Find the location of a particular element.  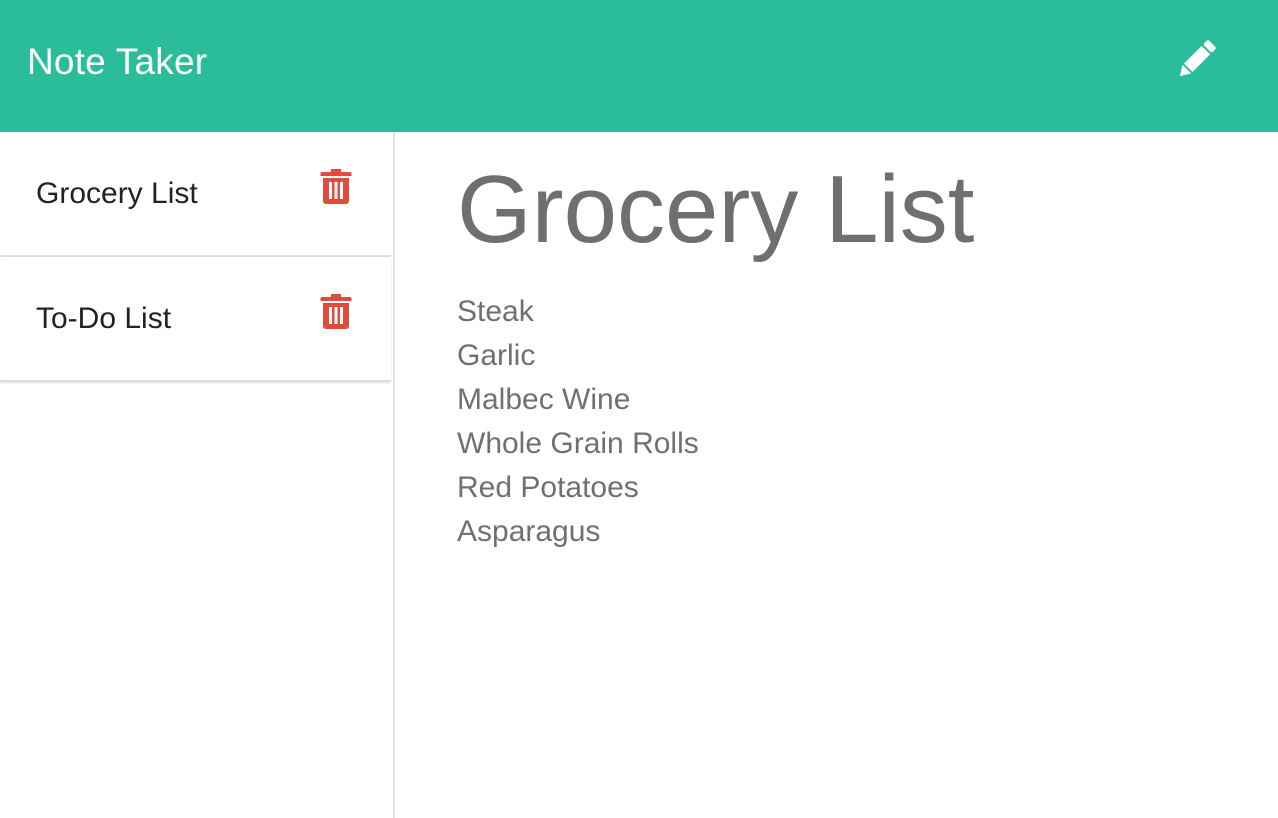

note-body-line: Asparagus is located at coordinates (529, 531).